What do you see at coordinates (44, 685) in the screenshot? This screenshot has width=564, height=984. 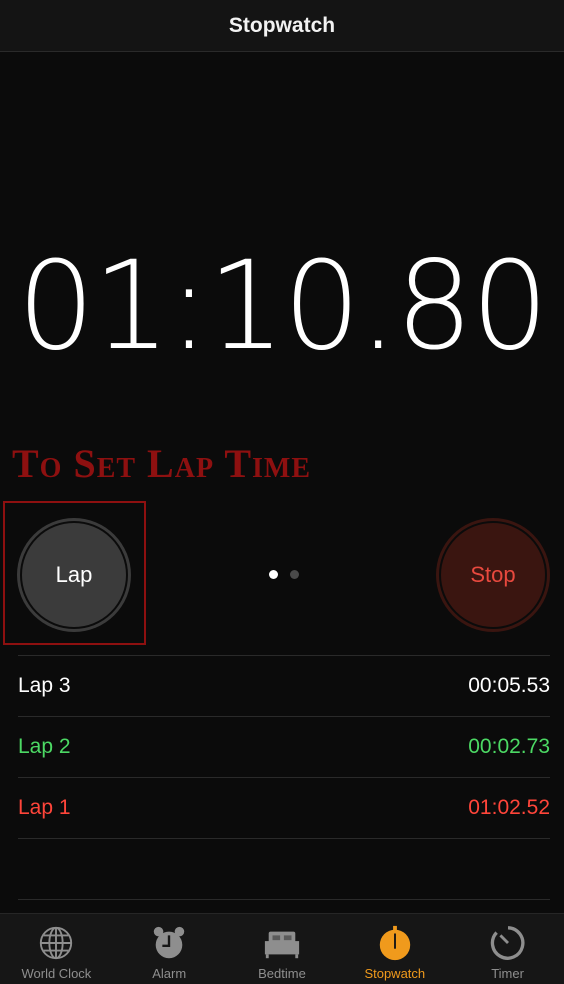 I see `lap-label: Lap 3` at bounding box center [44, 685].